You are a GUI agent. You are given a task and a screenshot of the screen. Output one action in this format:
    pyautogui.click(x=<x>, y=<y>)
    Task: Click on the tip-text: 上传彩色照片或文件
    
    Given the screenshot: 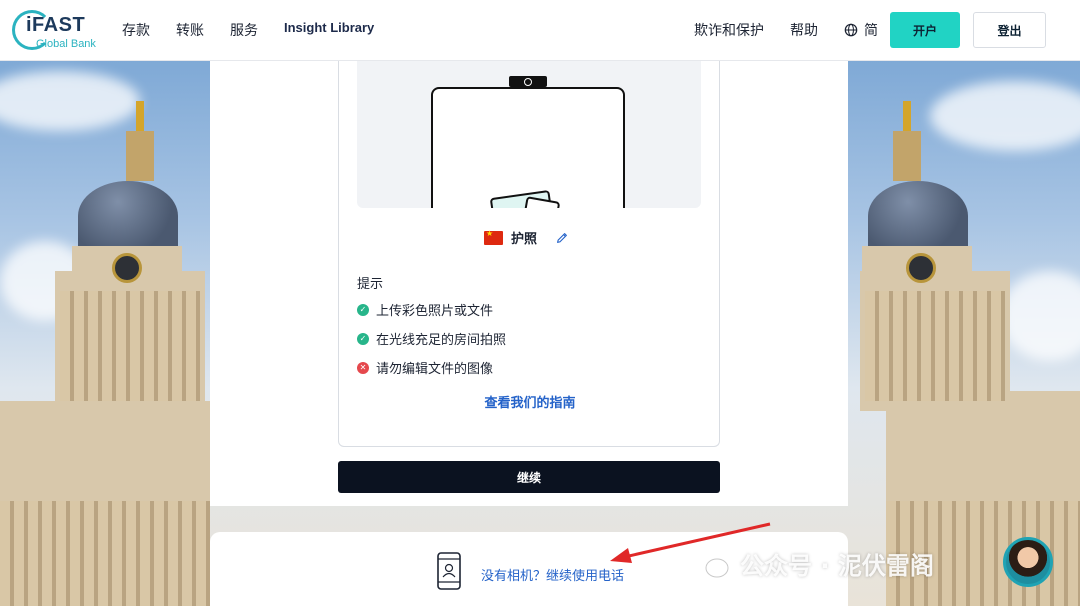 What is the action you would take?
    pyautogui.click(x=435, y=311)
    